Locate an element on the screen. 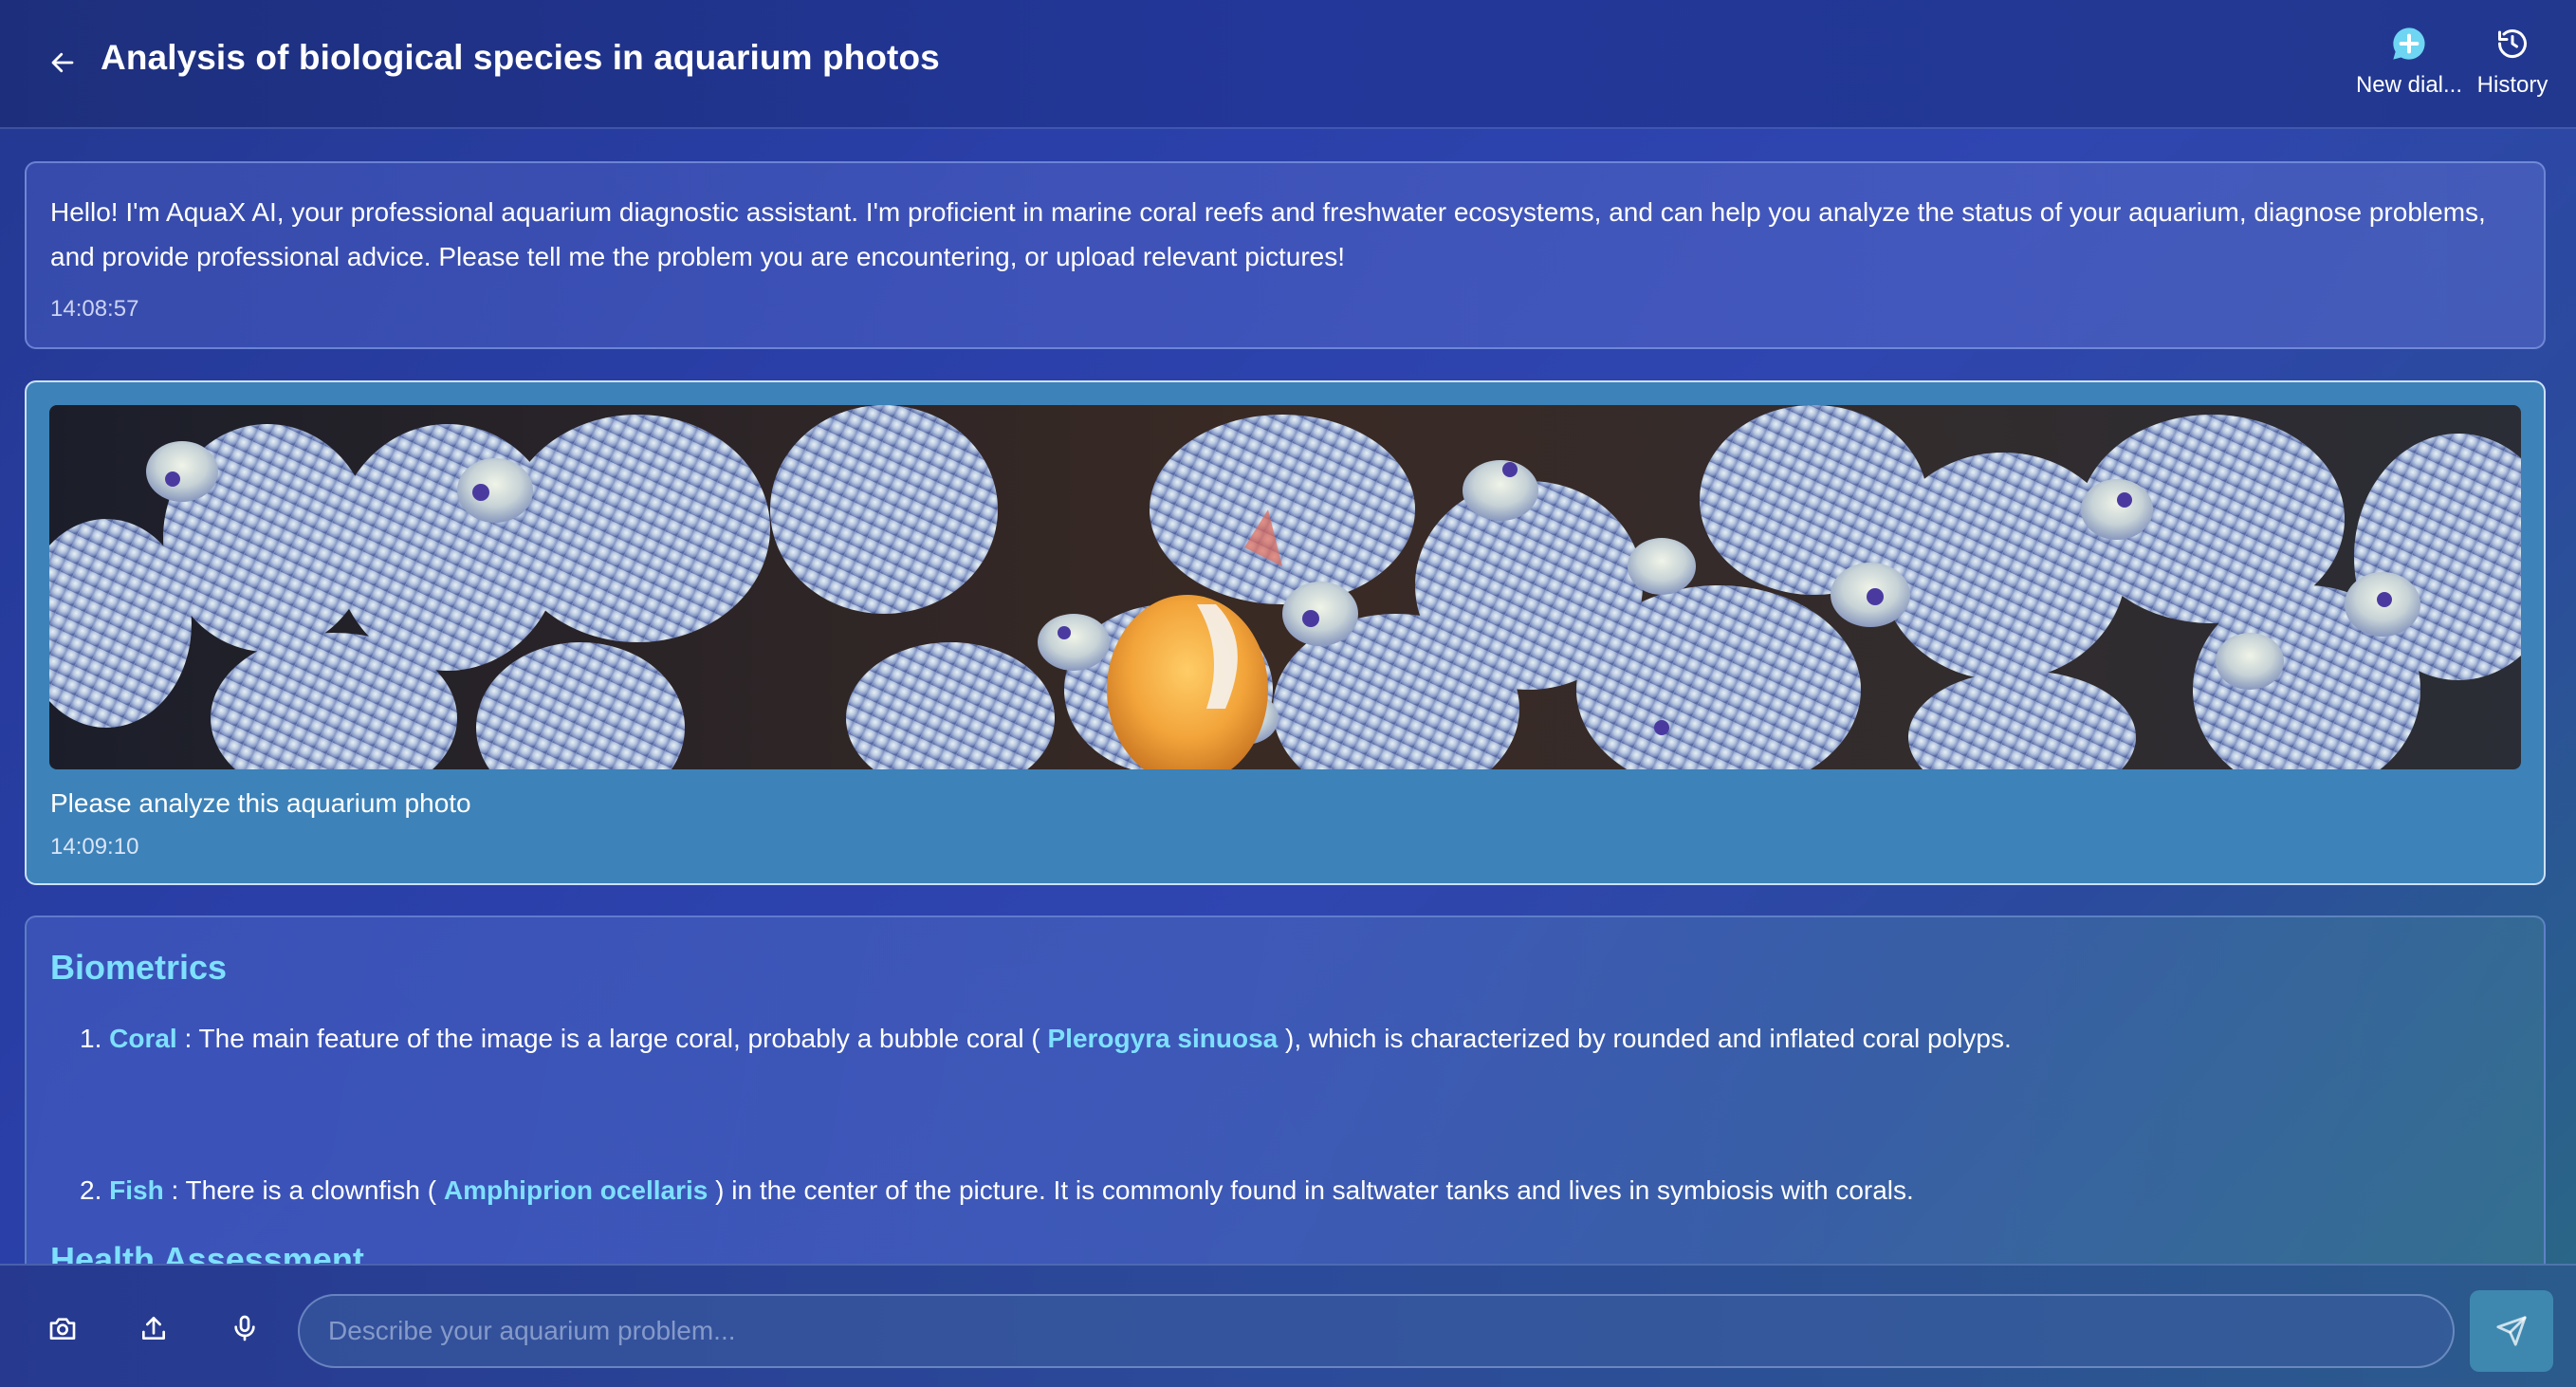 The width and height of the screenshot is (2576, 1387). message-text: Please analyze this aquarium photo is located at coordinates (260, 803).